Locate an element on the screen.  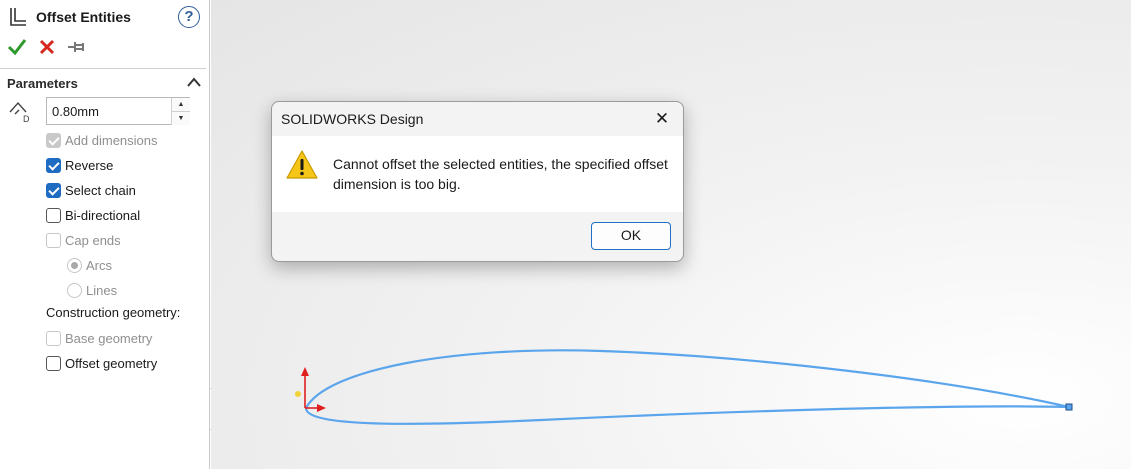
offset-geometry-checkbox is located at coordinates (53, 363).